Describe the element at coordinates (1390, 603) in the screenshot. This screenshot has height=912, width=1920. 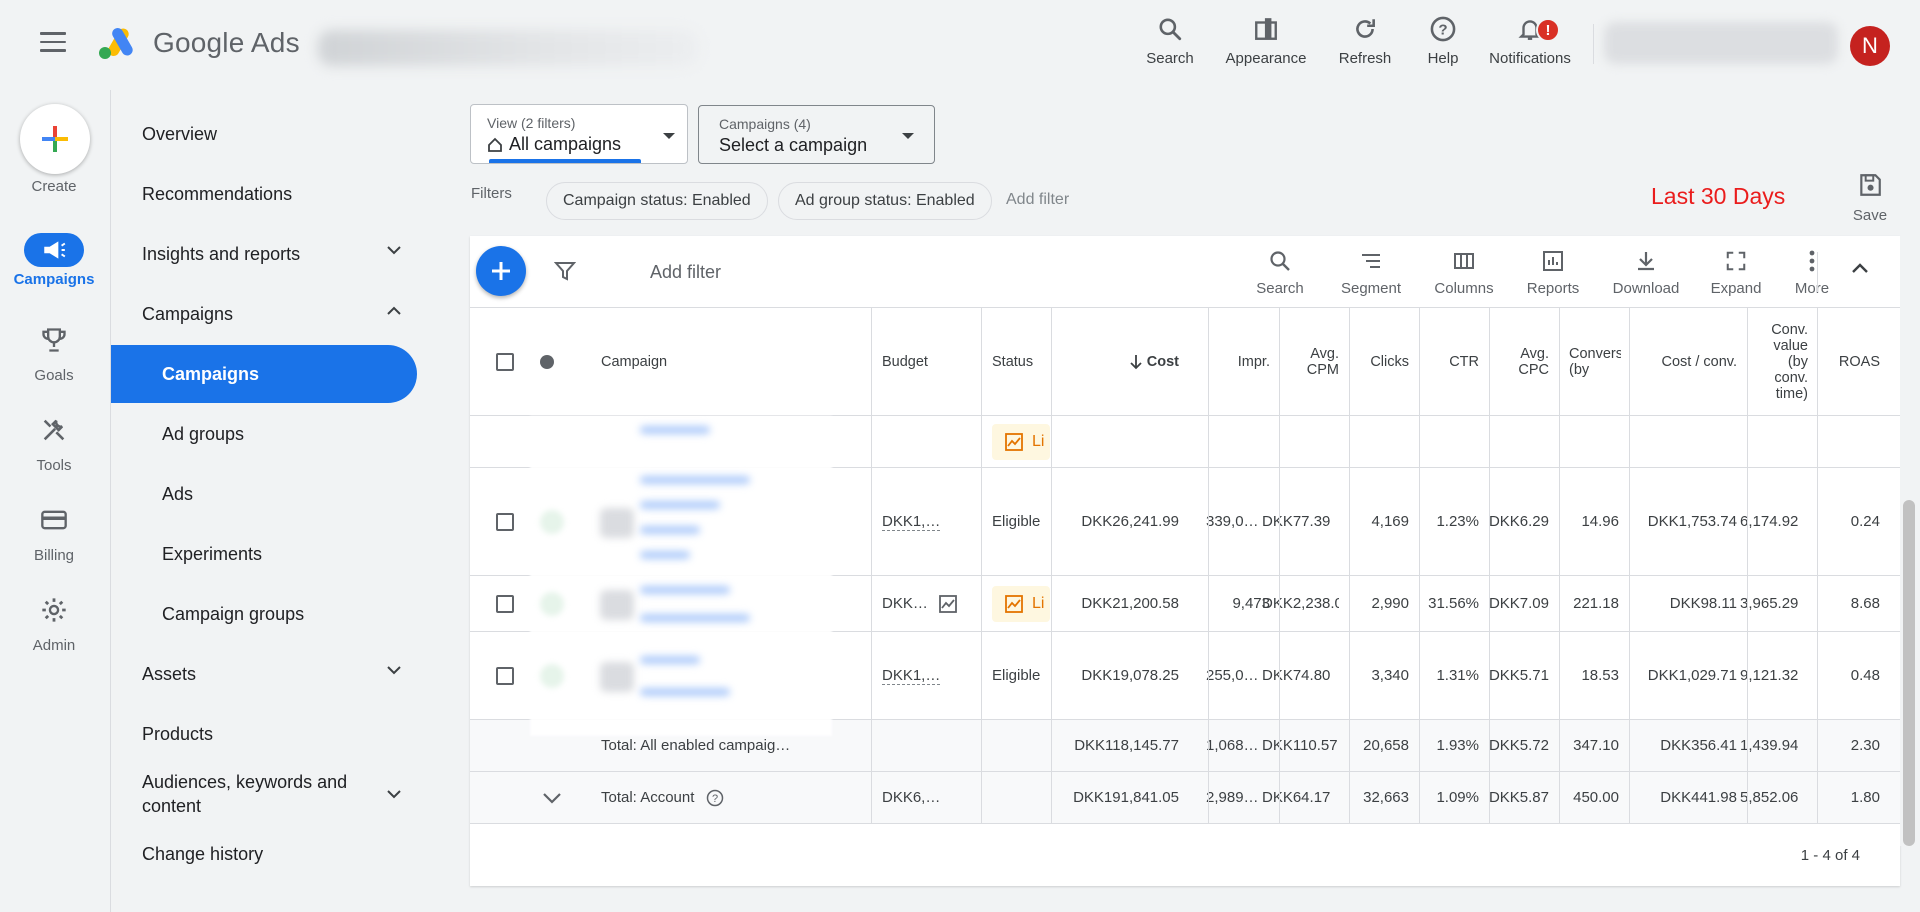
I see `clicks-cell: 2,990` at that location.